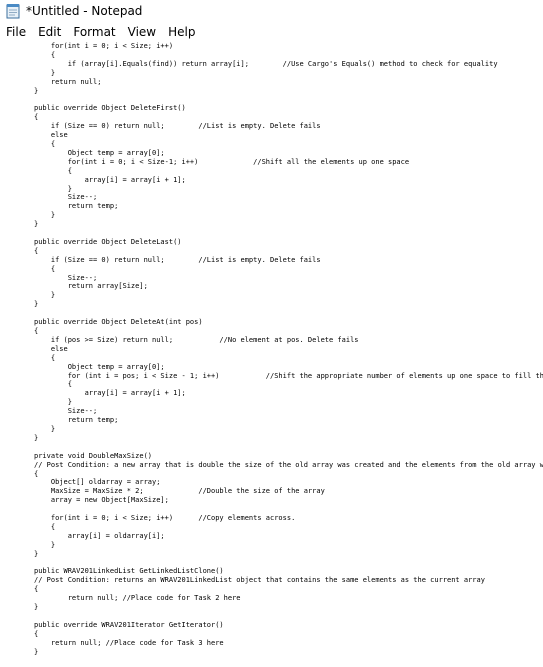 The image size is (543, 667). What do you see at coordinates (108, 241) in the screenshot?
I see `editor-line: public override Object DeleteLast()` at bounding box center [108, 241].